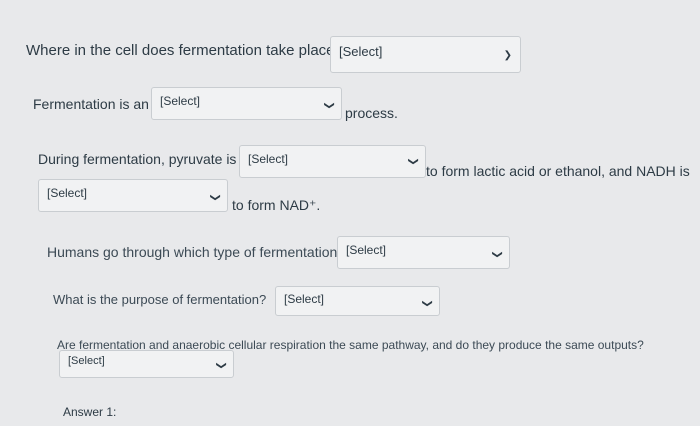 This screenshot has height=426, width=700. Describe the element at coordinates (276, 205) in the screenshot. I see `question-3-suffix: to form NAD⁺.` at that location.